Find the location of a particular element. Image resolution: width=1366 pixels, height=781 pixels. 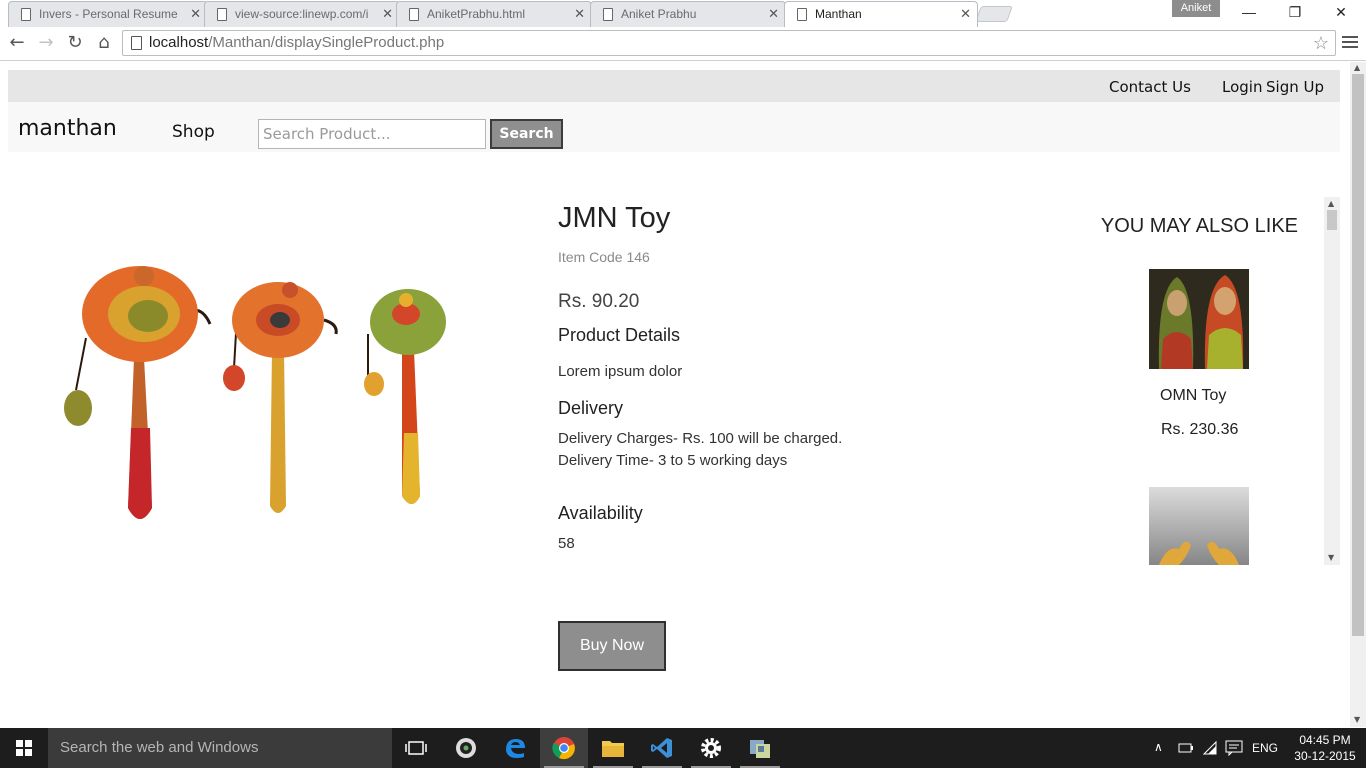

contact-us-link: Contact Us is located at coordinates (1150, 87).